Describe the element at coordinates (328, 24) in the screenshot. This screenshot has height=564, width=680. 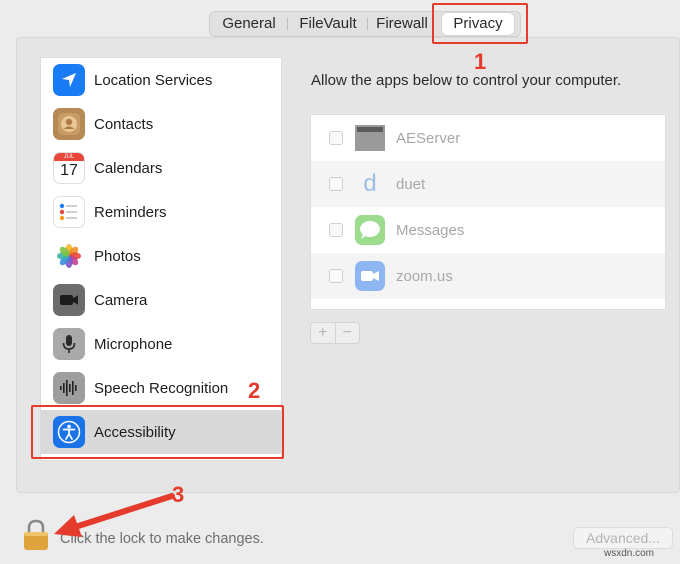
I see `tab-filevault: FileVault` at that location.